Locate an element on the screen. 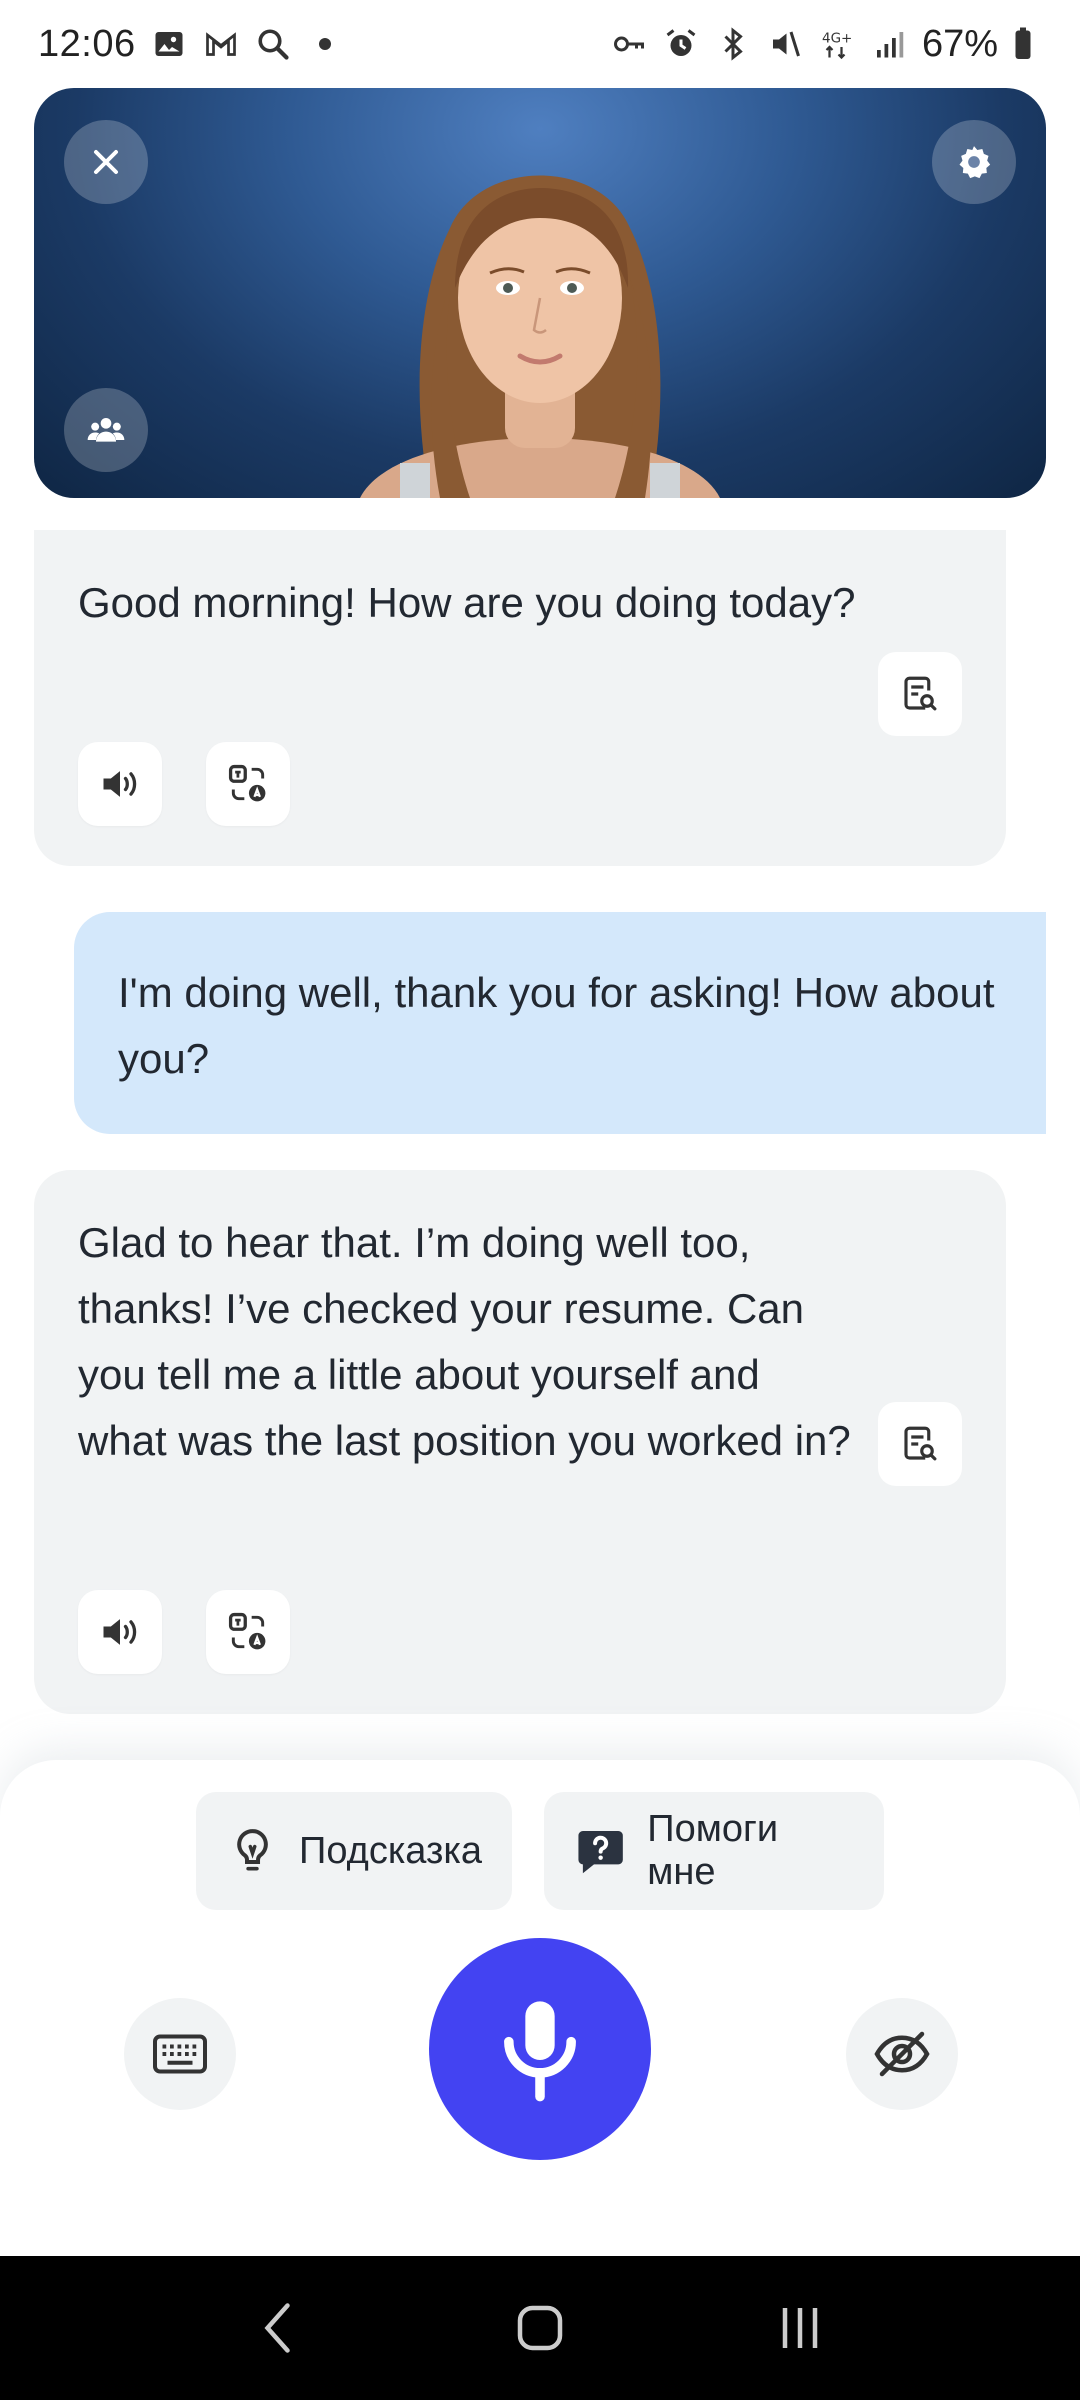  participants-button is located at coordinates (106, 430).